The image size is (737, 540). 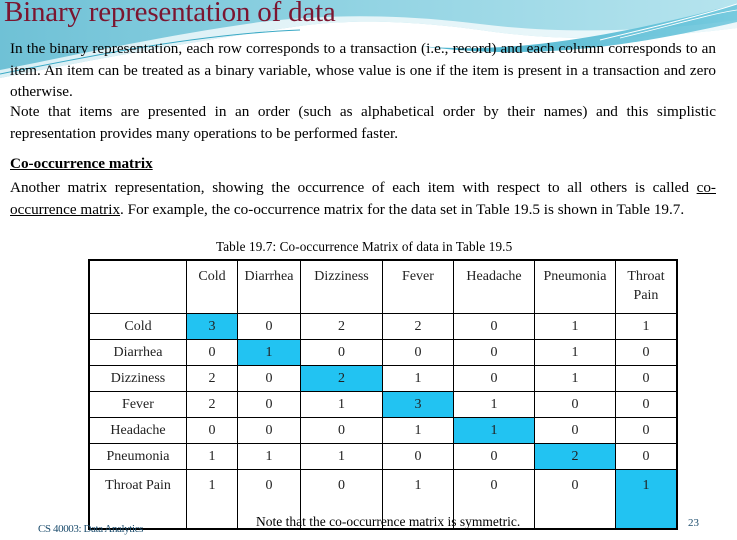 I want to click on column-header: Cold, so click(x=212, y=286).